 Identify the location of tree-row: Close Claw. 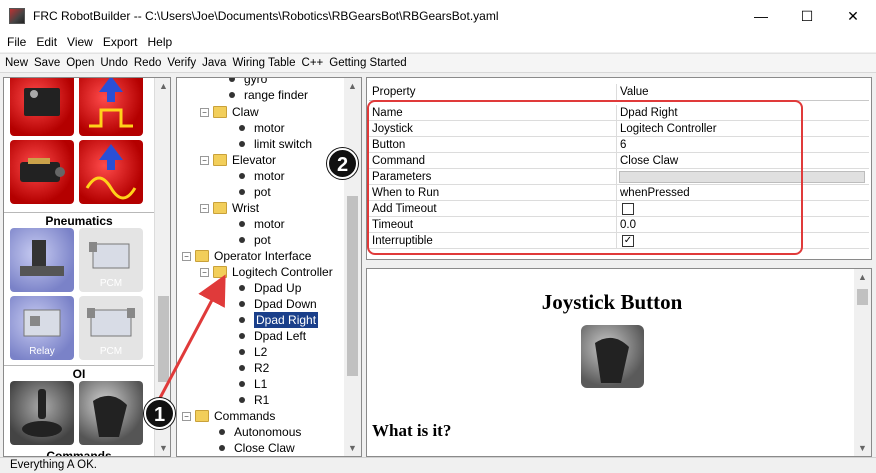
(257, 448).